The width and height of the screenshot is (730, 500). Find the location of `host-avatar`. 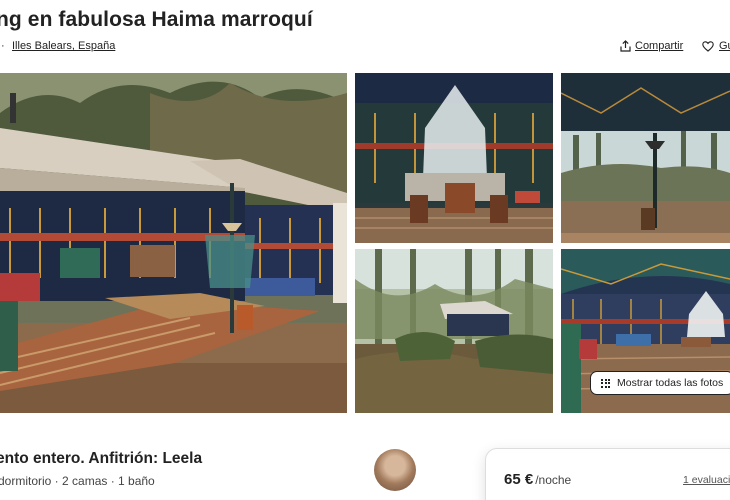

host-avatar is located at coordinates (395, 470).